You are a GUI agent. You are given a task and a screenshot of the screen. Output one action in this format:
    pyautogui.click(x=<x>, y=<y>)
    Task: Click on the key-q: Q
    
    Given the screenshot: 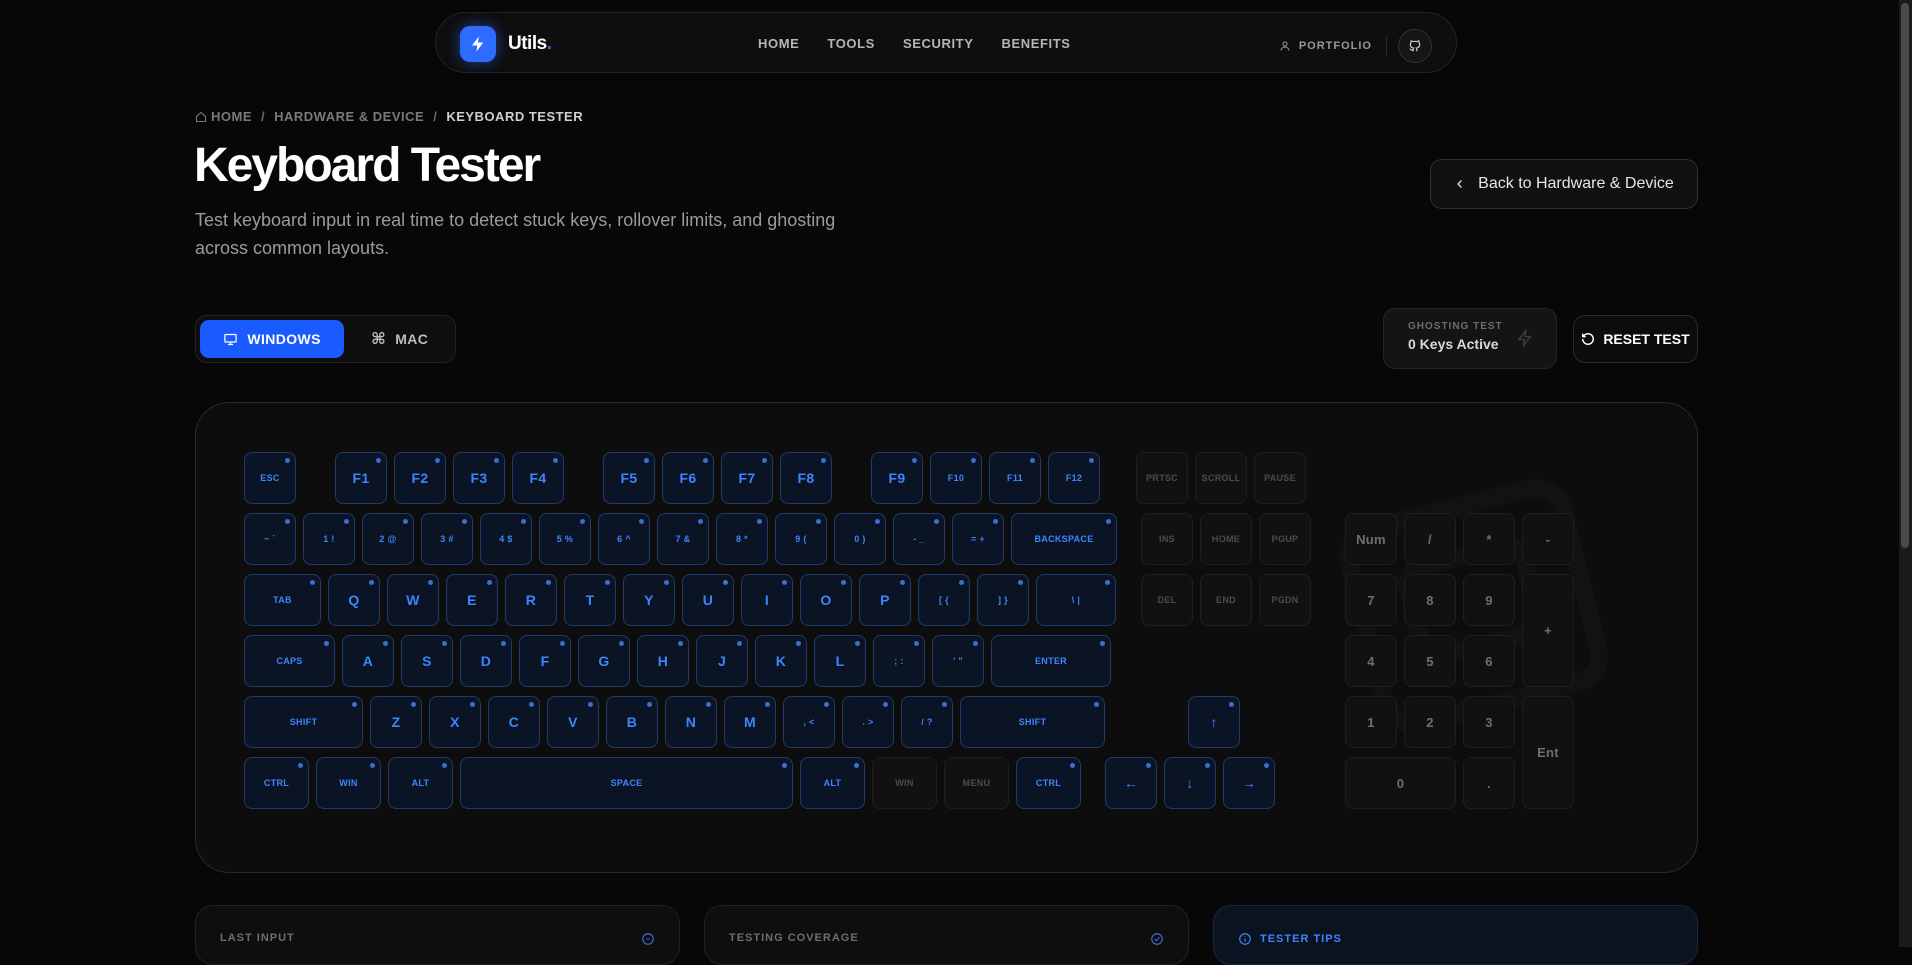 What is the action you would take?
    pyautogui.click(x=354, y=600)
    